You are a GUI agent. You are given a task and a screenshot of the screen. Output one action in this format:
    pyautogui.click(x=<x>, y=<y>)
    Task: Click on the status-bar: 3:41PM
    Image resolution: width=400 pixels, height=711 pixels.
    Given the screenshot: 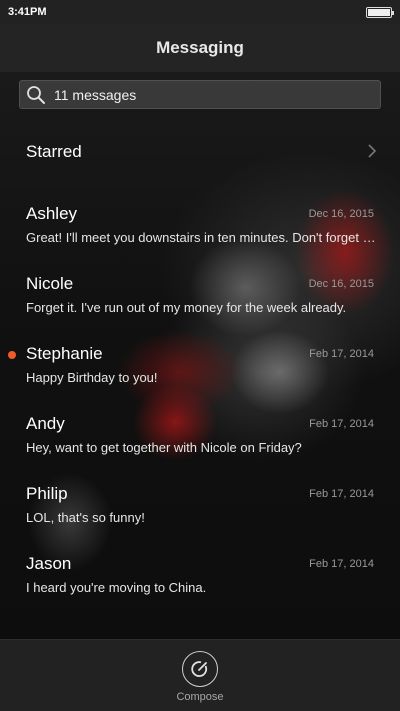 What is the action you would take?
    pyautogui.click(x=200, y=12)
    